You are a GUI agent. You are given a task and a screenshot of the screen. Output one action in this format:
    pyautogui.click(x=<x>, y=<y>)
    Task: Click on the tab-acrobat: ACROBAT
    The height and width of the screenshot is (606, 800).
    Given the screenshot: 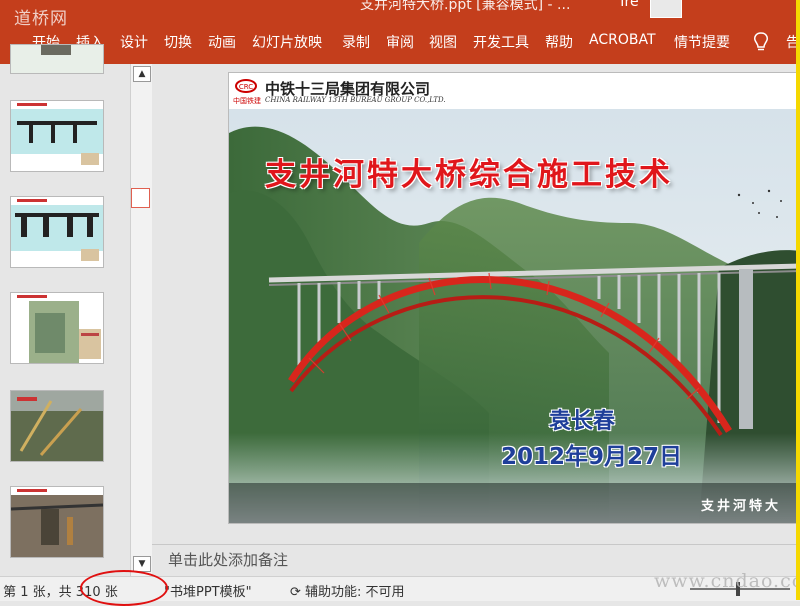 What is the action you would take?
    pyautogui.click(x=622, y=40)
    